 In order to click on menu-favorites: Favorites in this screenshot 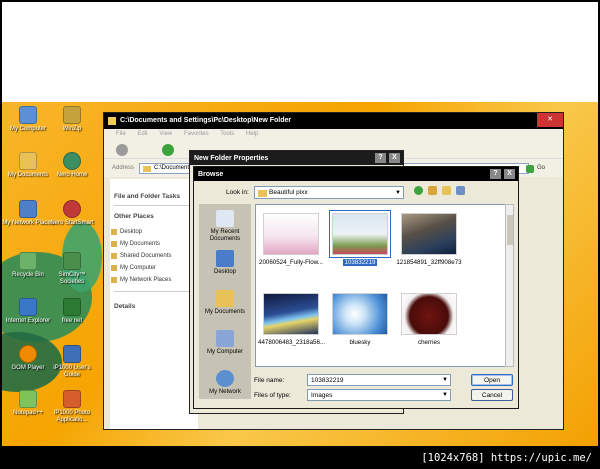, I will do `click(196, 134)`.